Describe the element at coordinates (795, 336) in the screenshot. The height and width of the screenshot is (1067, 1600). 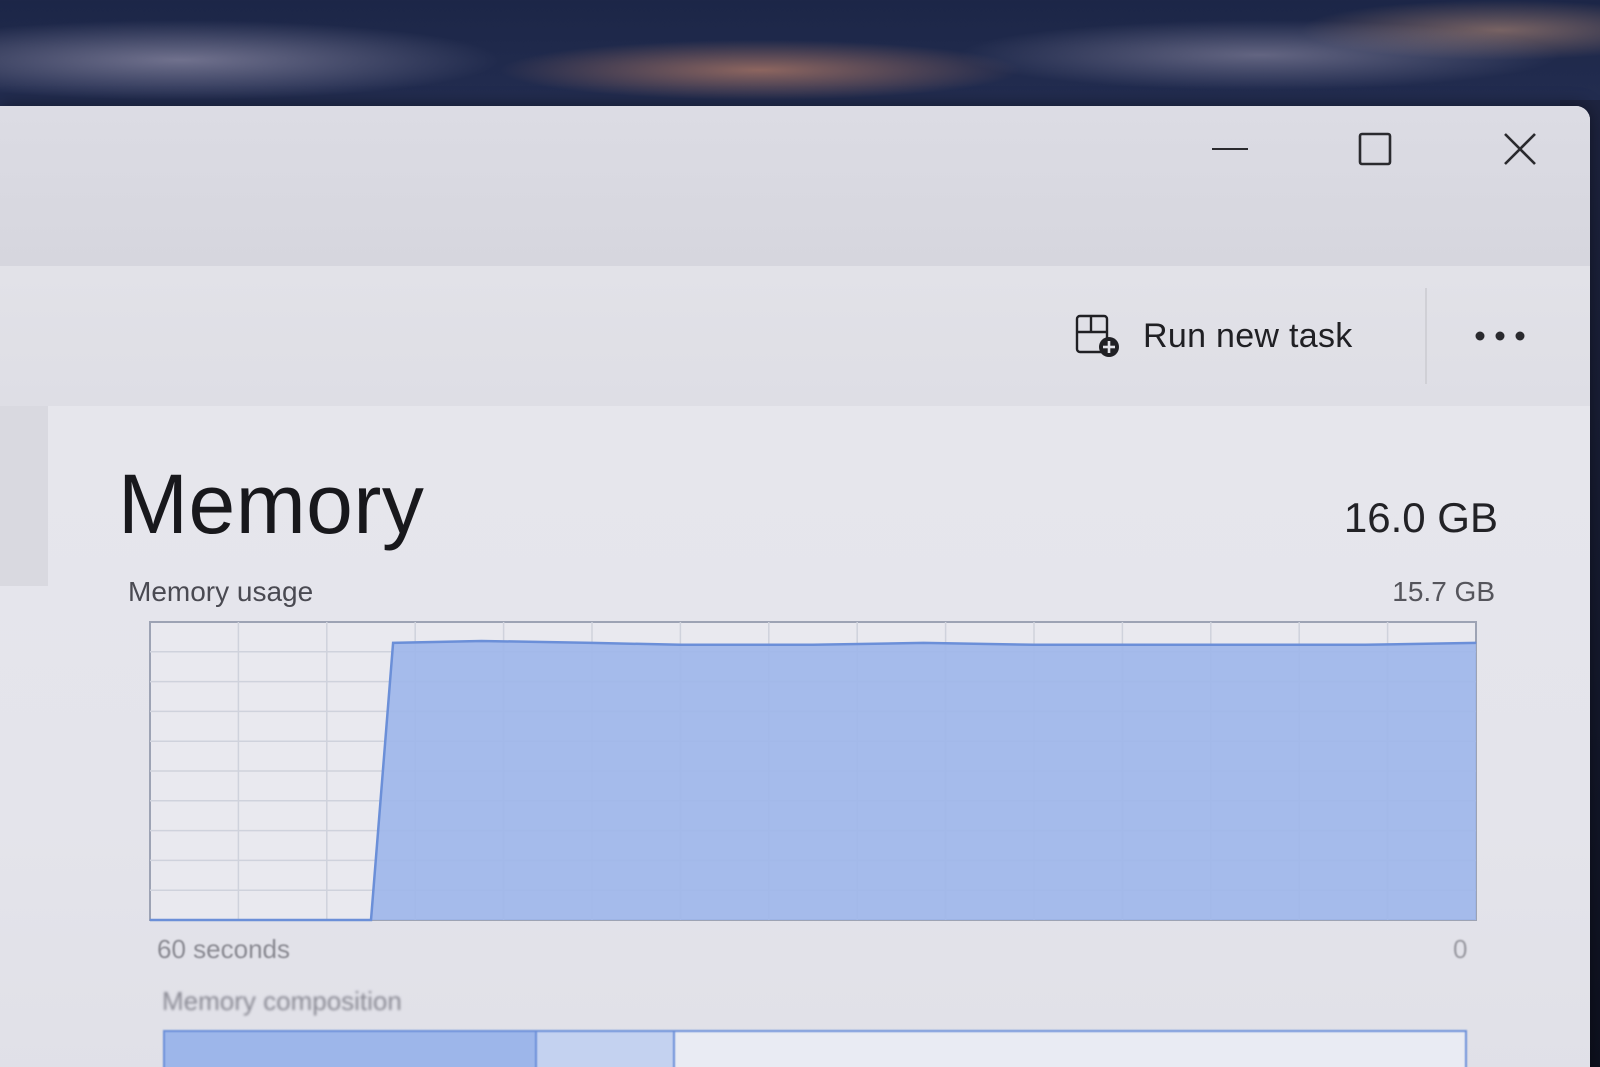
I see `command-bar: Run new task` at that location.